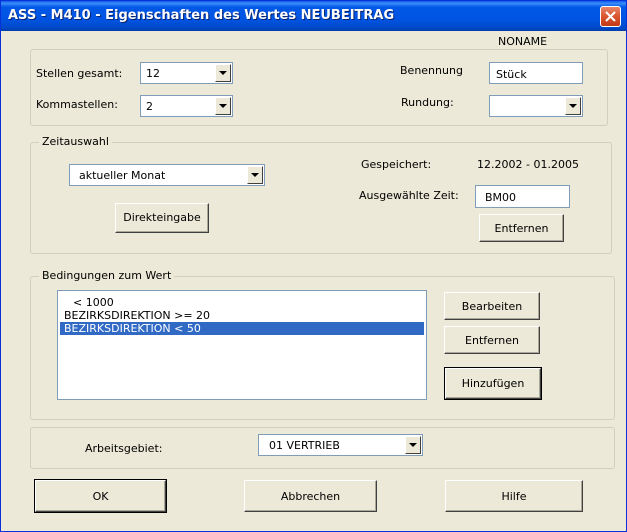  I want to click on zeit-entfernen-button: Entfernen, so click(521, 228).